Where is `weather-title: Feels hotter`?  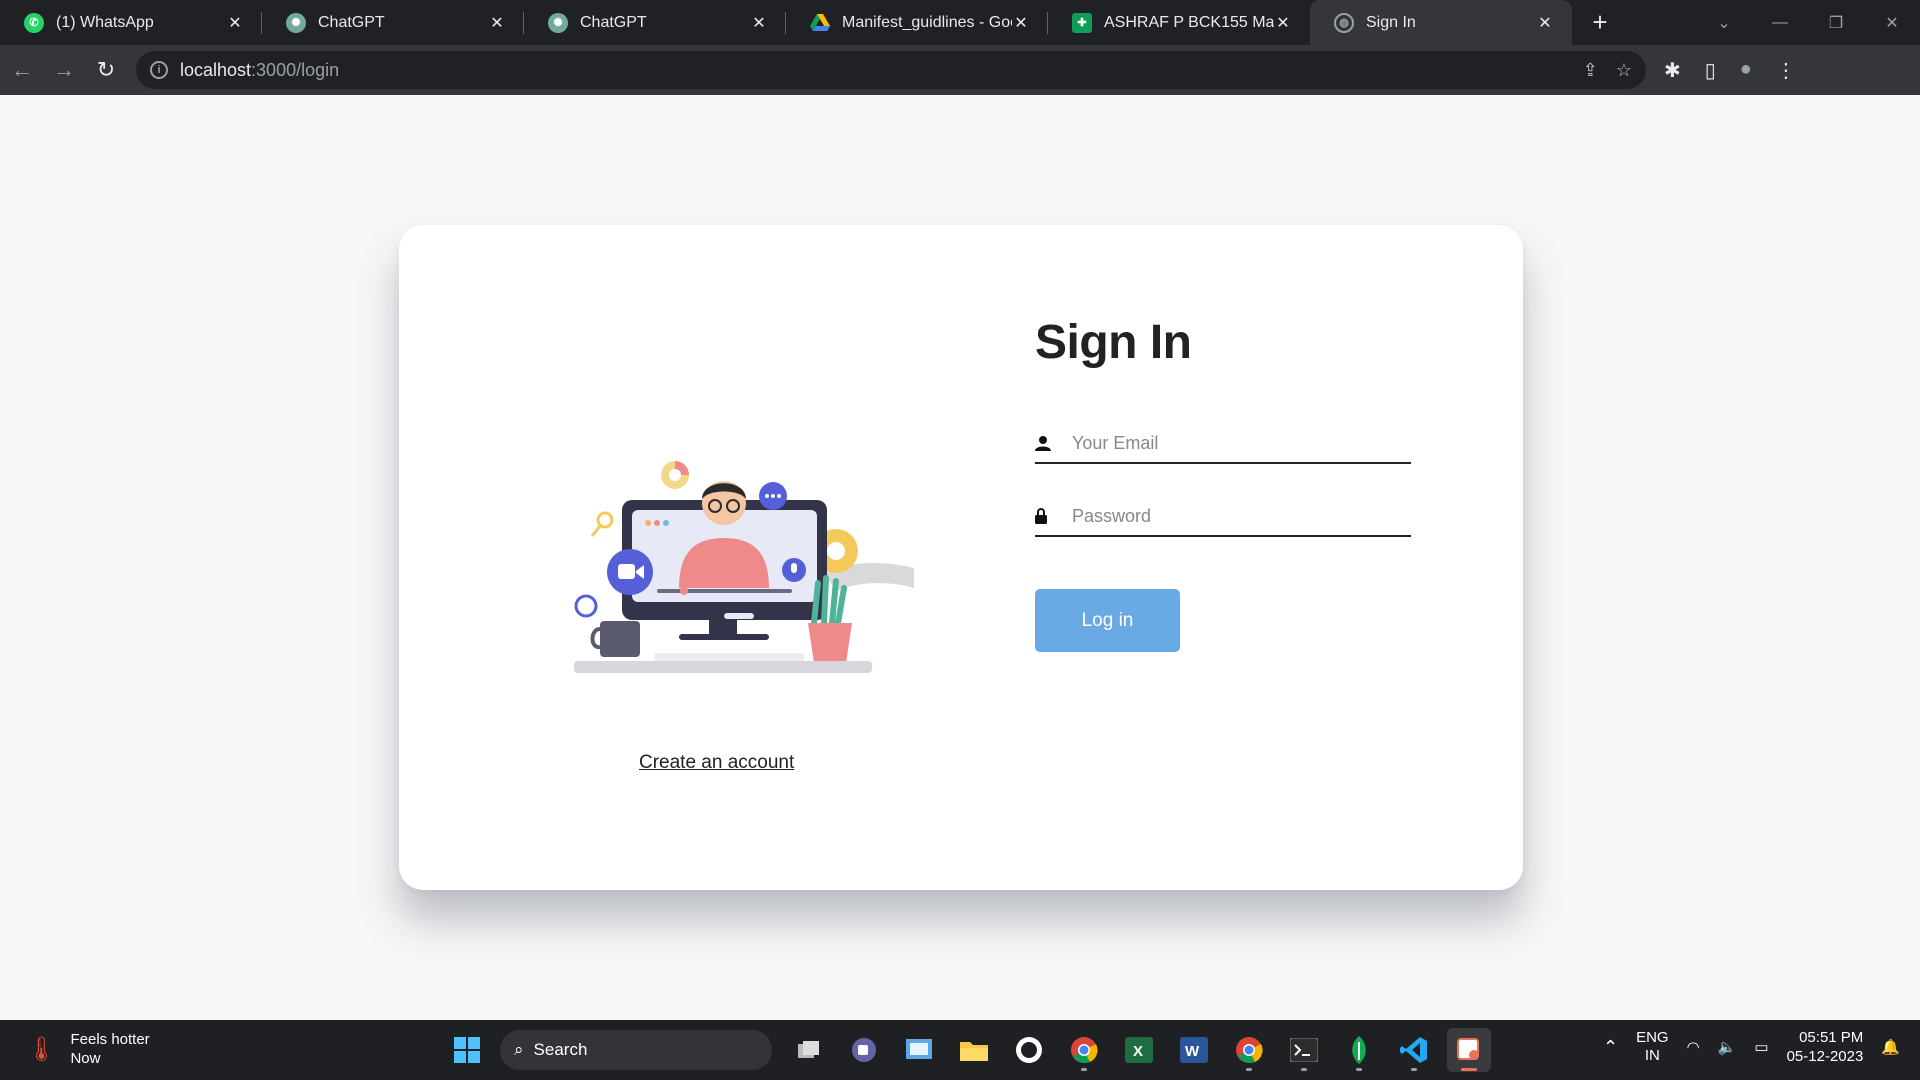 weather-title: Feels hotter is located at coordinates (110, 1039).